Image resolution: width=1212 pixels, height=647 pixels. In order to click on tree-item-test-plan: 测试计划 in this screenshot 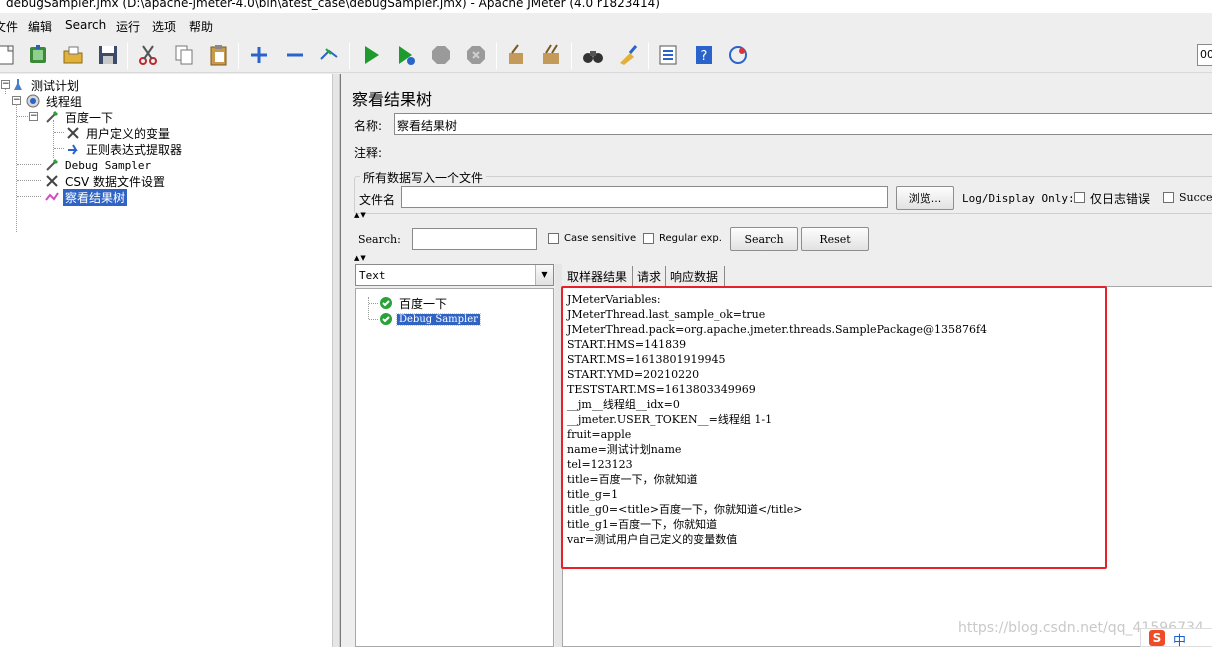, I will do `click(45, 85)`.